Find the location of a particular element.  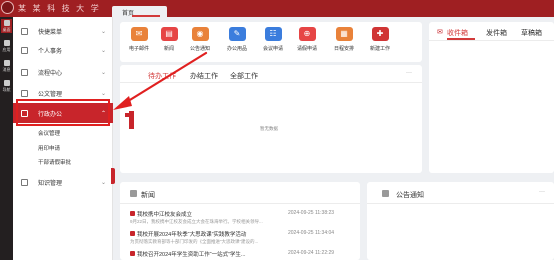

red-marker is located at coordinates (131, 120).